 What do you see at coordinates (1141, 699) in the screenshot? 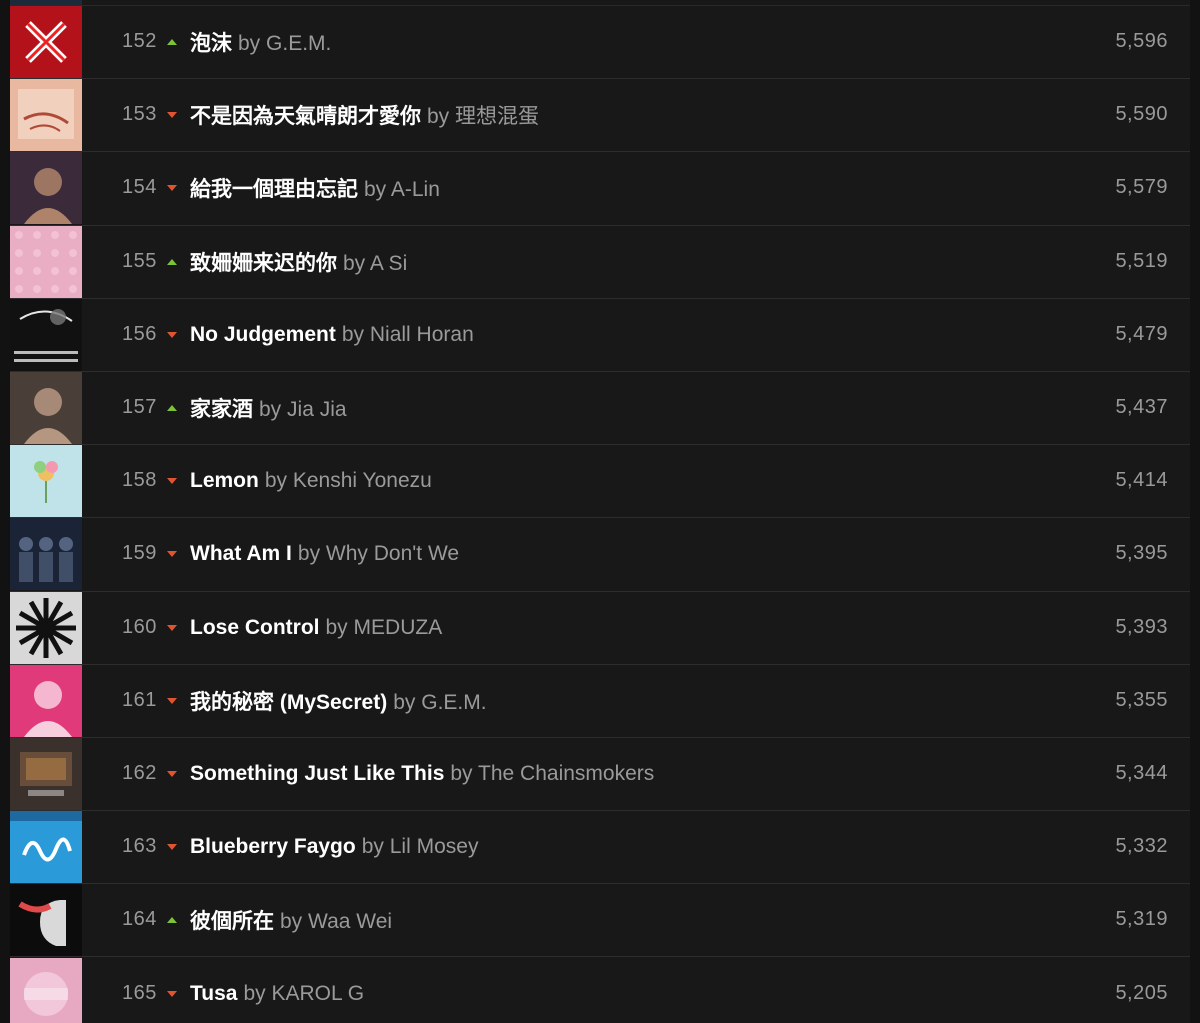
I see `stream-count: 5,355` at bounding box center [1141, 699].